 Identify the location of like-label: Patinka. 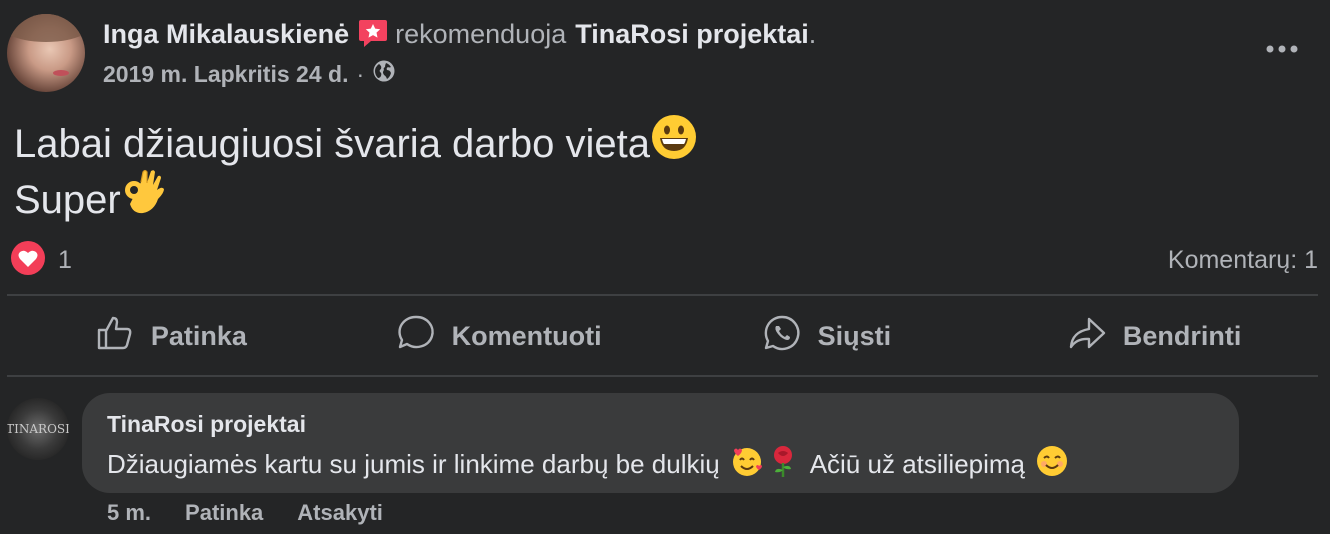
(198, 335).